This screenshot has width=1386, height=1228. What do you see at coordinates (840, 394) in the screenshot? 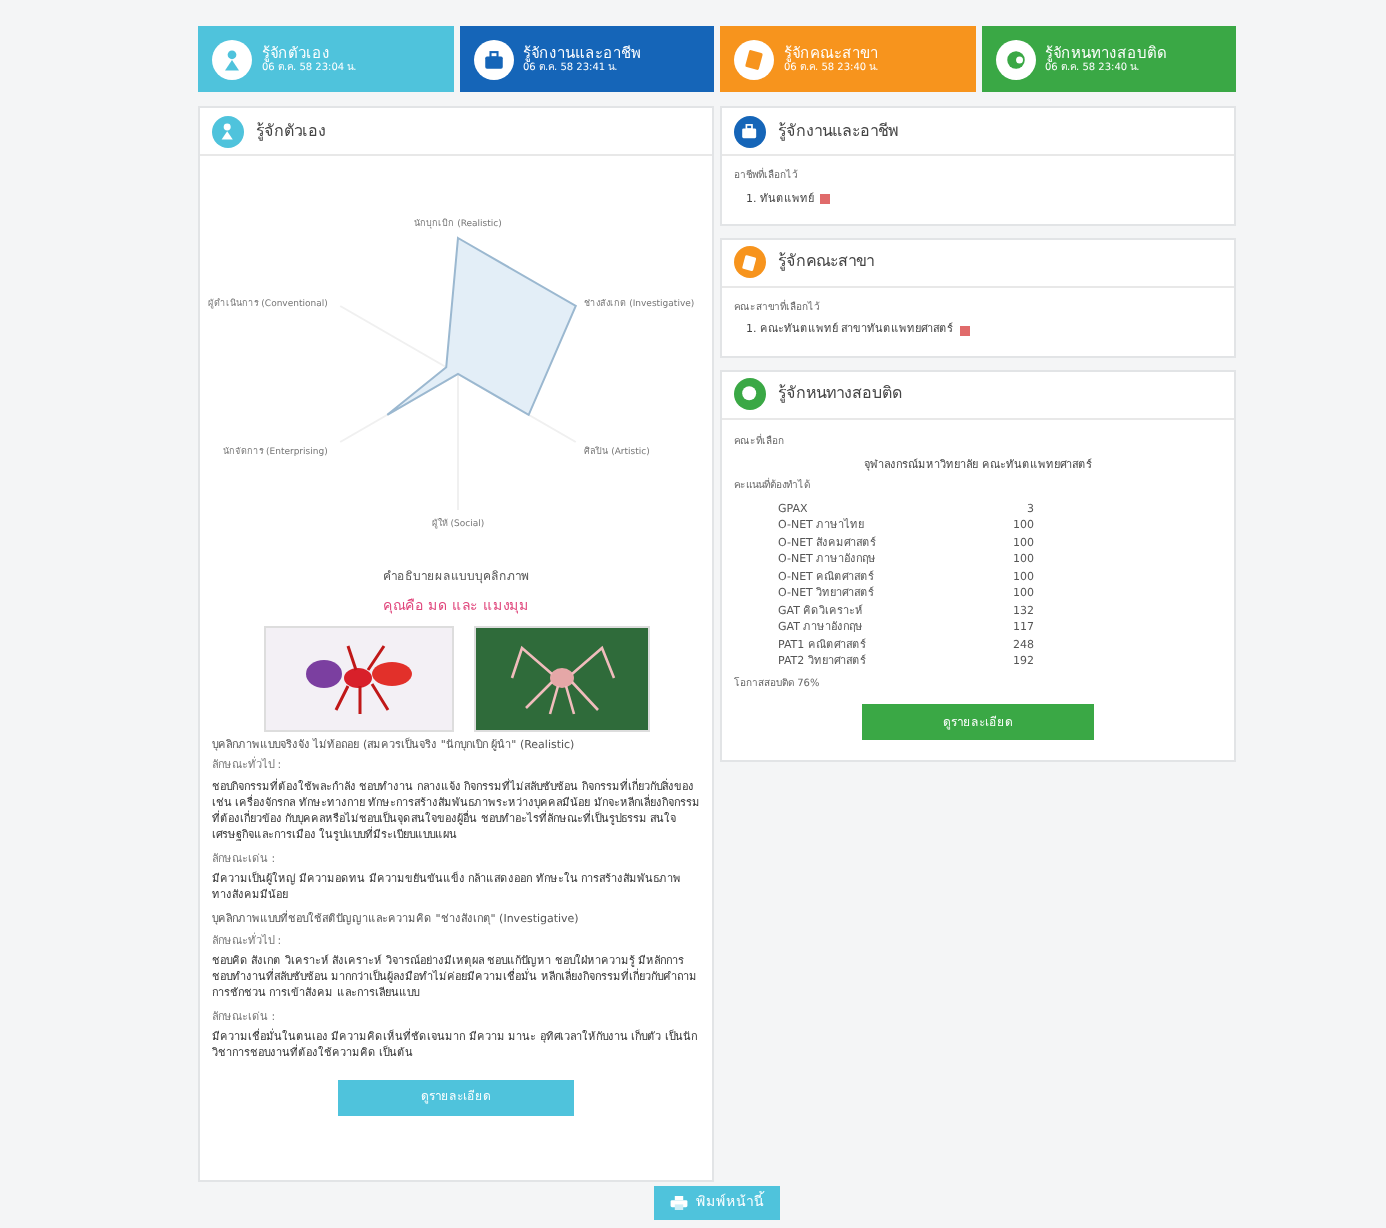
I see `panel-title: รู้จักหนทางสอบติด` at bounding box center [840, 394].